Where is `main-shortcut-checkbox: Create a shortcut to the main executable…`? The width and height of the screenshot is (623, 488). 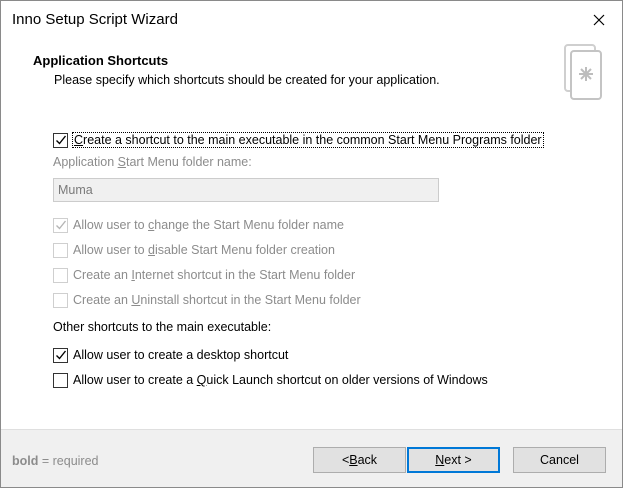
main-shortcut-checkbox: Create a shortcut to the main executable… is located at coordinates (298, 140).